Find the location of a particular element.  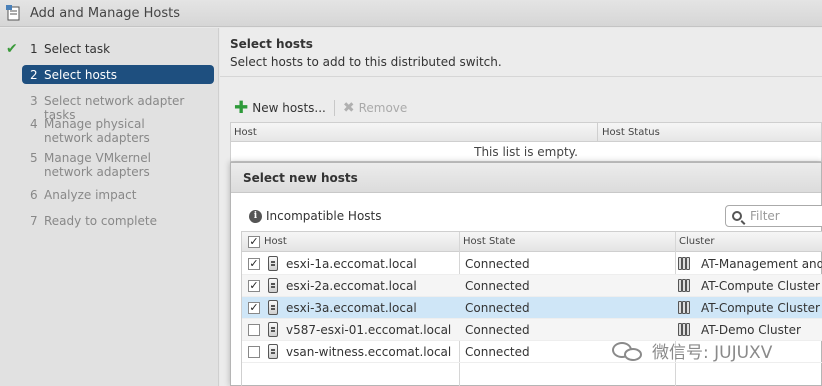

column-header-cluster: Cluster is located at coordinates (697, 241).